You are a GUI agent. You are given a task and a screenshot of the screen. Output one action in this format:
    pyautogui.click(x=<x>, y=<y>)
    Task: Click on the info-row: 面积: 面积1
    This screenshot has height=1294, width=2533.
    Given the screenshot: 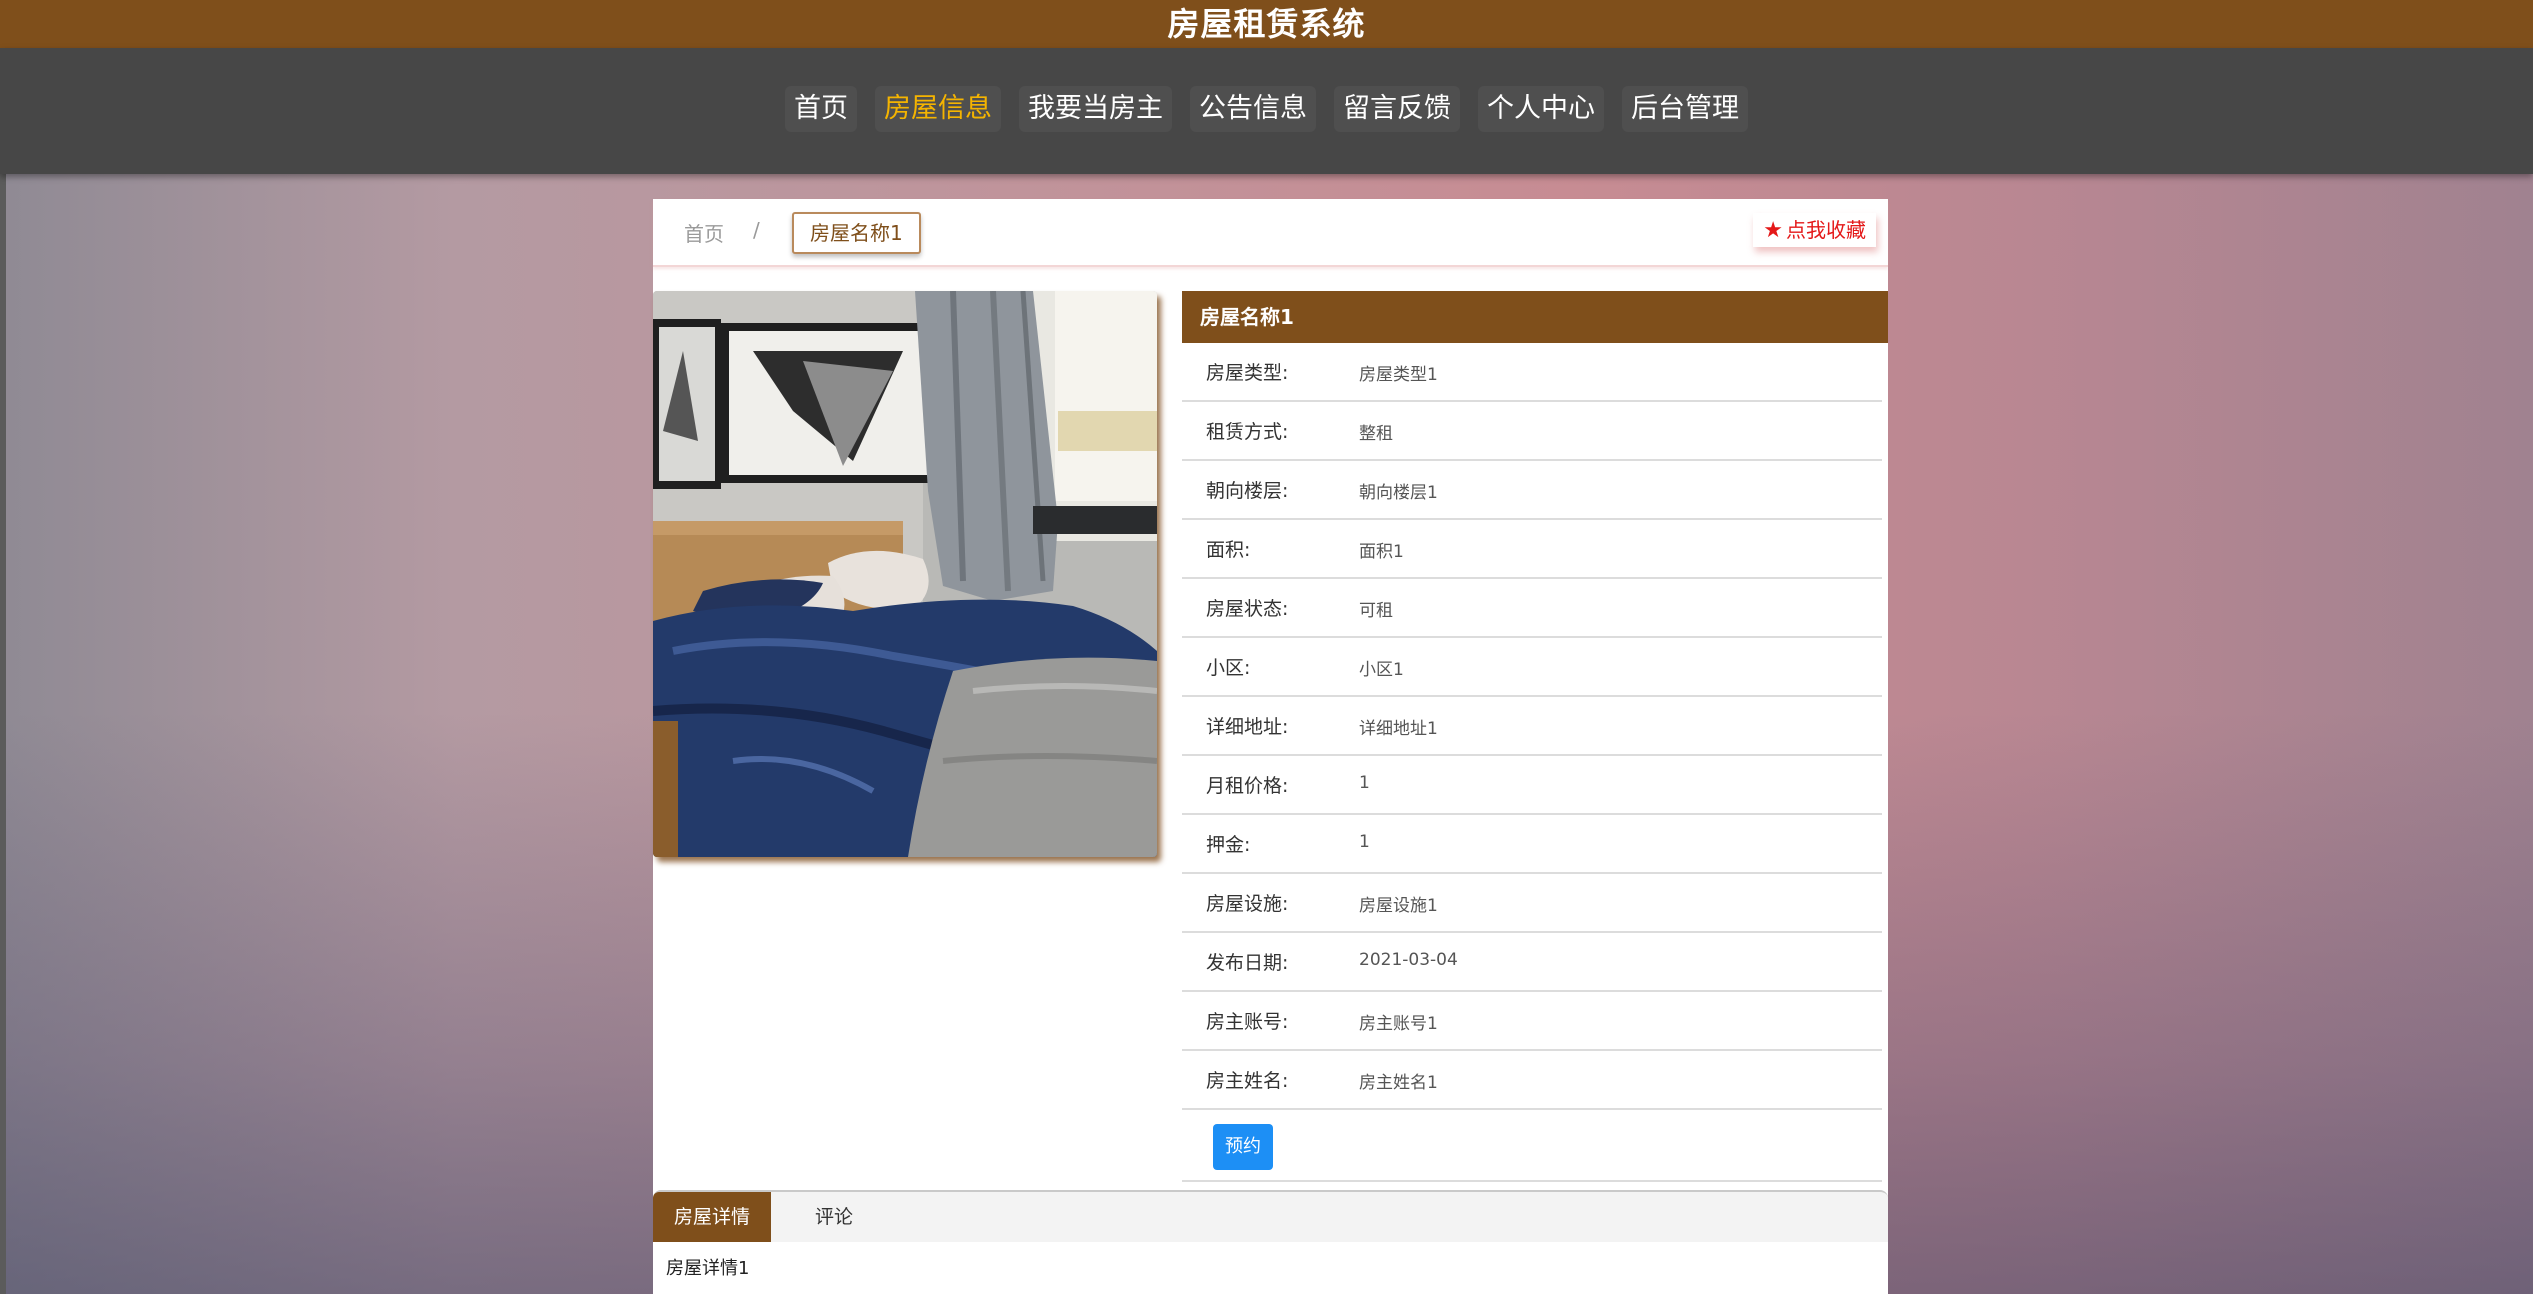 What is the action you would take?
    pyautogui.click(x=1532, y=549)
    